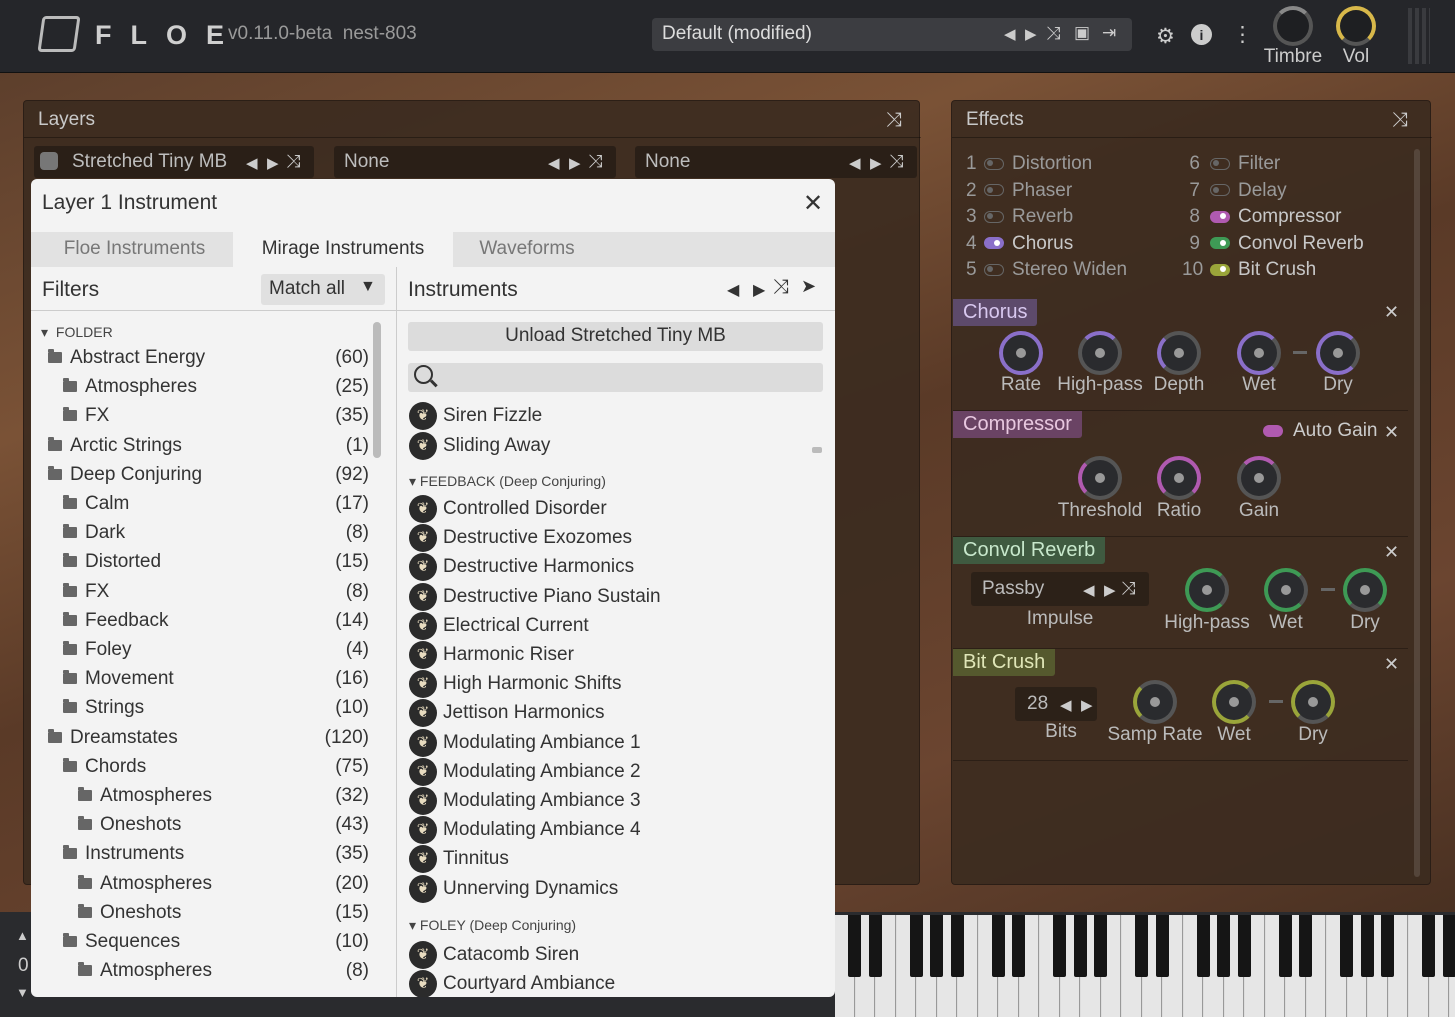  I want to click on layer-slot-3: None ◀ ▶ ⤨, so click(776, 162).